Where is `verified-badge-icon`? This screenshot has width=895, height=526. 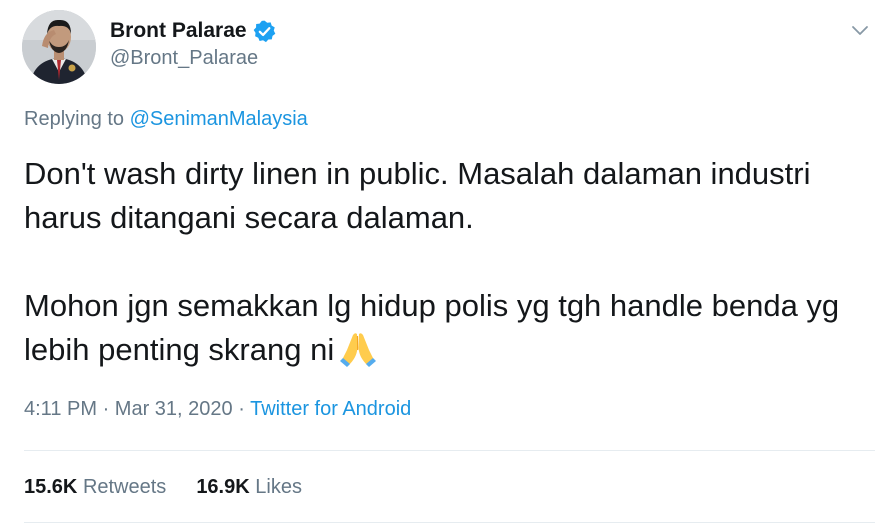
verified-badge-icon is located at coordinates (264, 31).